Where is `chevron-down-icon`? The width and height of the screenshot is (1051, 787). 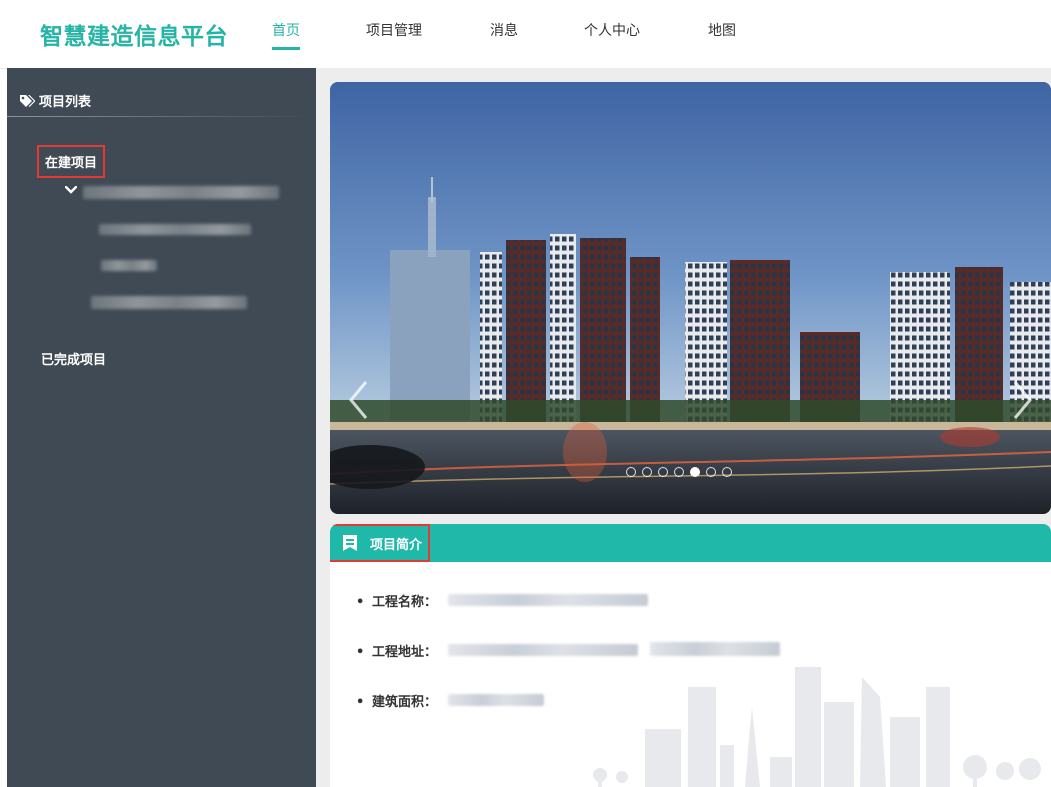 chevron-down-icon is located at coordinates (71, 190).